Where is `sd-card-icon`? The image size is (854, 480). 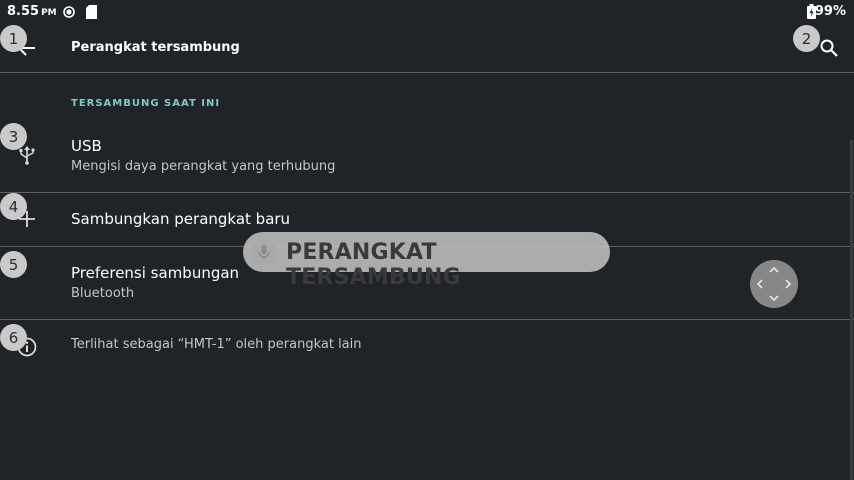
sd-card-icon is located at coordinates (91, 12).